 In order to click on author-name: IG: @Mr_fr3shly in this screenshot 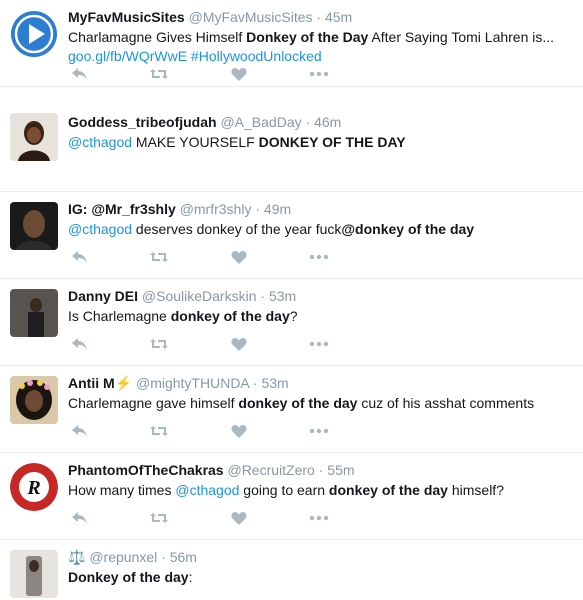, I will do `click(122, 209)`.